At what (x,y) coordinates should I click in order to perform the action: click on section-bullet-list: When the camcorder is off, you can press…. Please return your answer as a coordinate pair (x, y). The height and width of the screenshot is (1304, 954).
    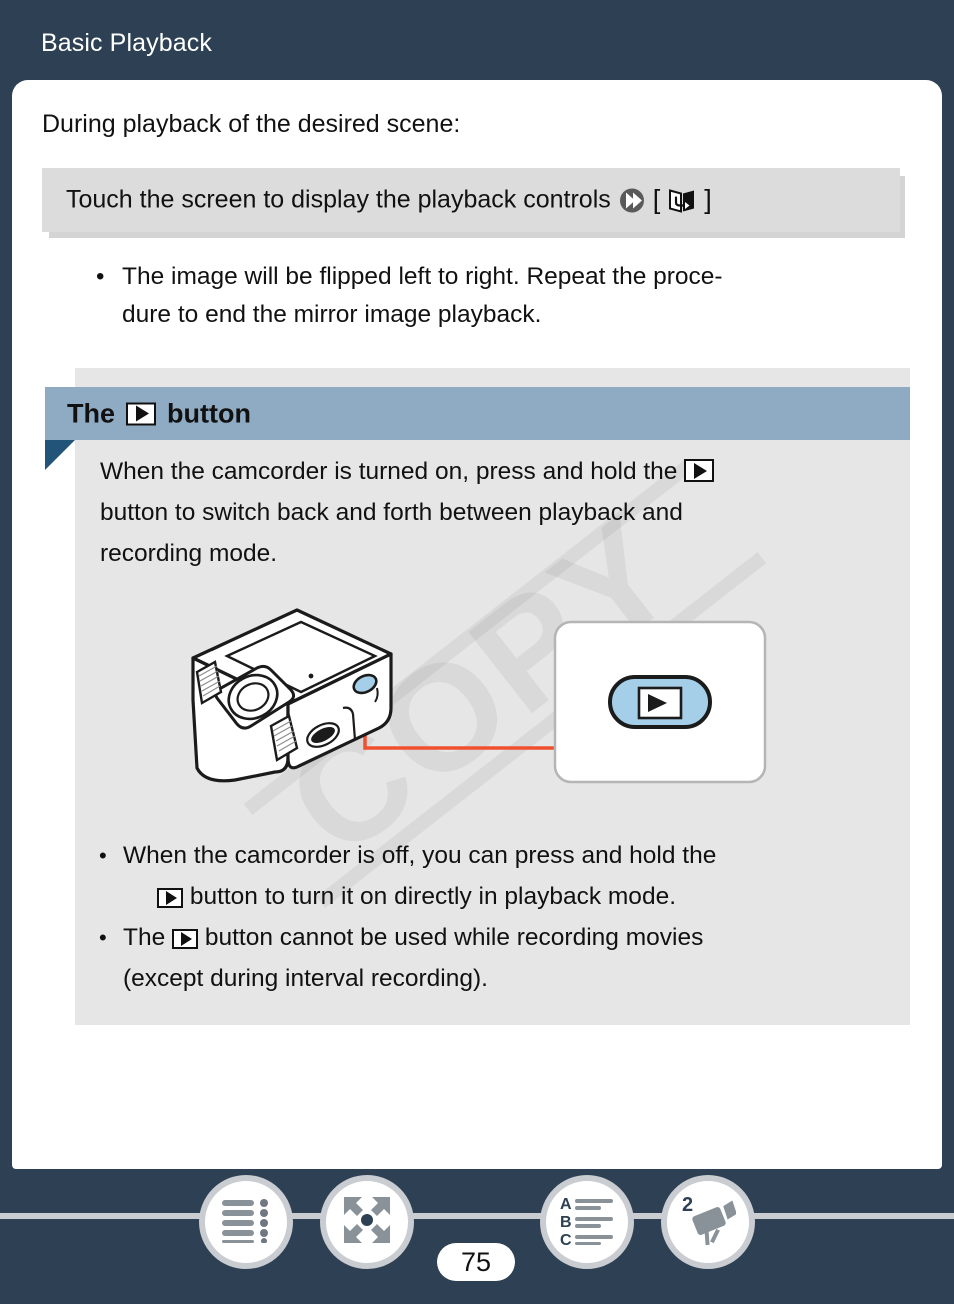
    Looking at the image, I should click on (497, 917).